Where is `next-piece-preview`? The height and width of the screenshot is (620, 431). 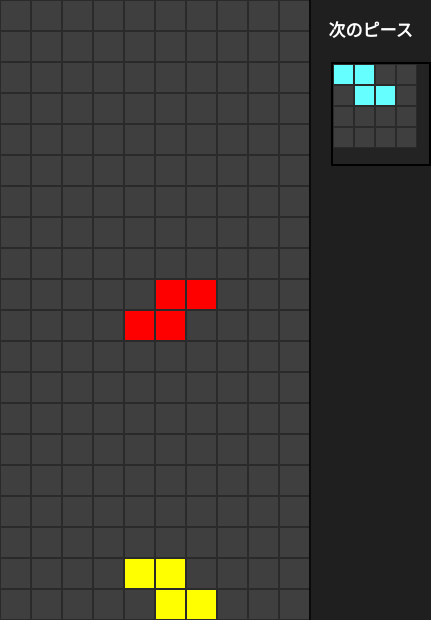
next-piece-preview is located at coordinates (381, 114).